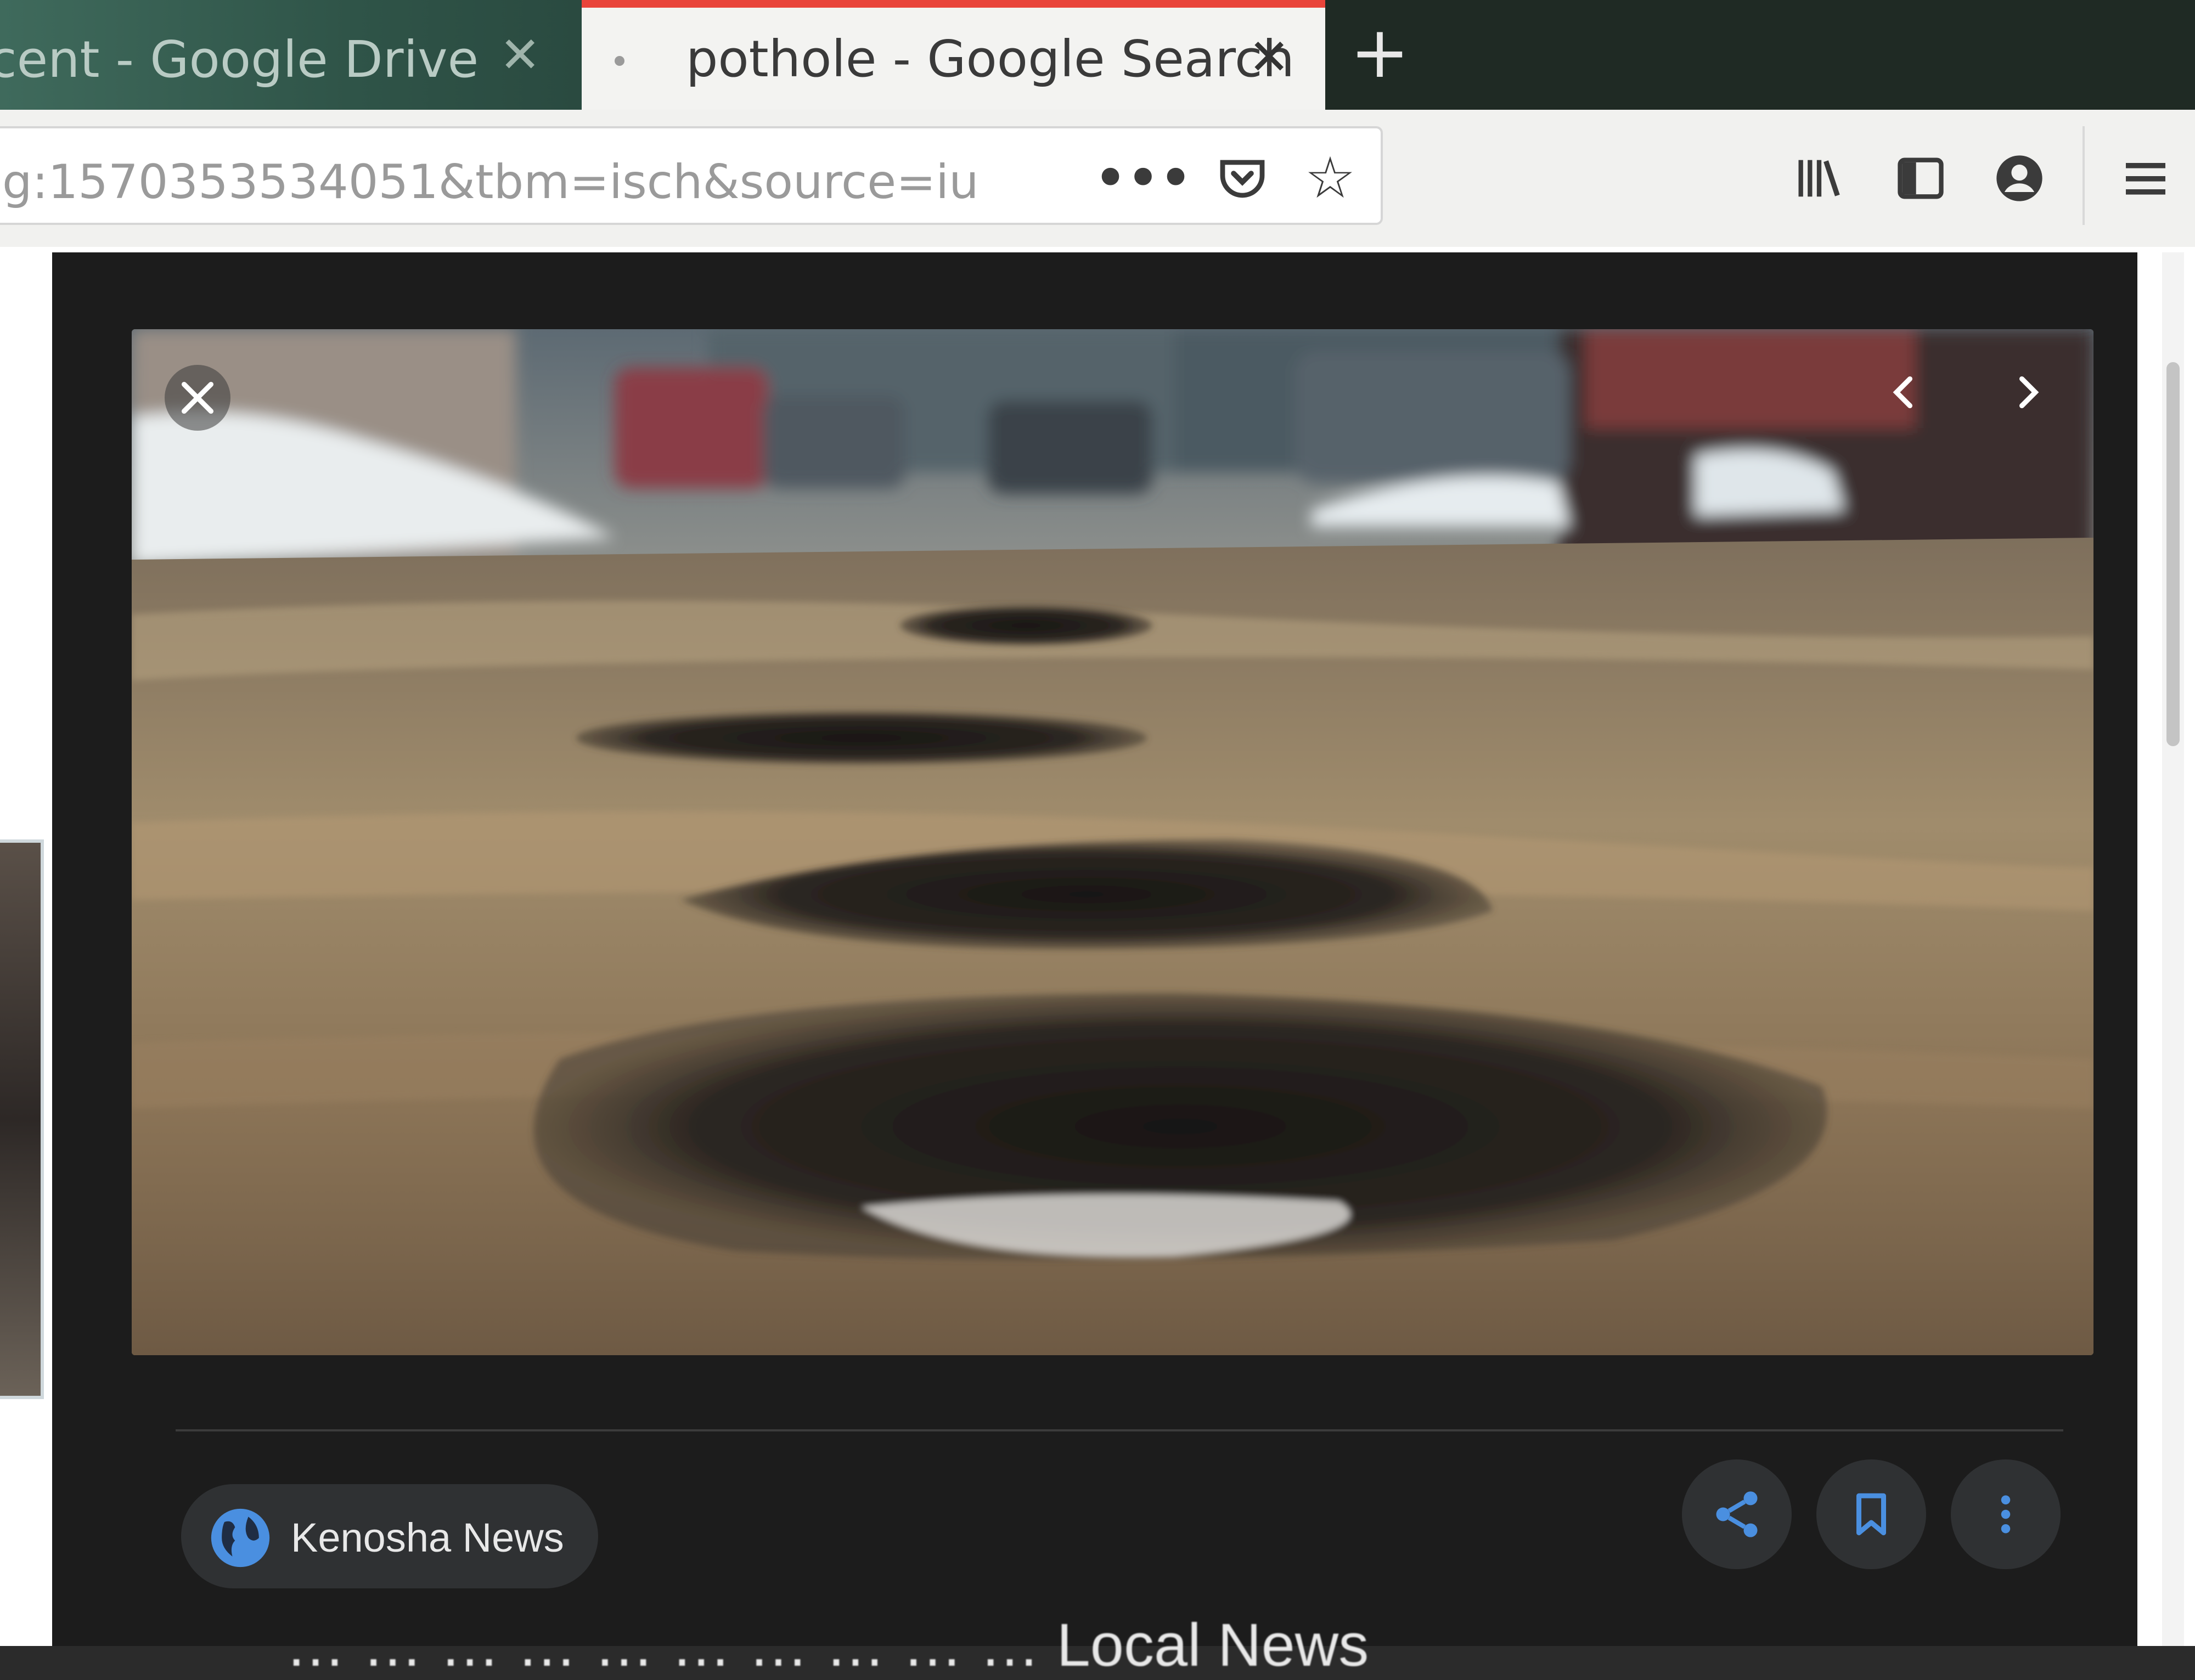 The width and height of the screenshot is (2195, 1680). I want to click on globe-icon, so click(240, 1538).